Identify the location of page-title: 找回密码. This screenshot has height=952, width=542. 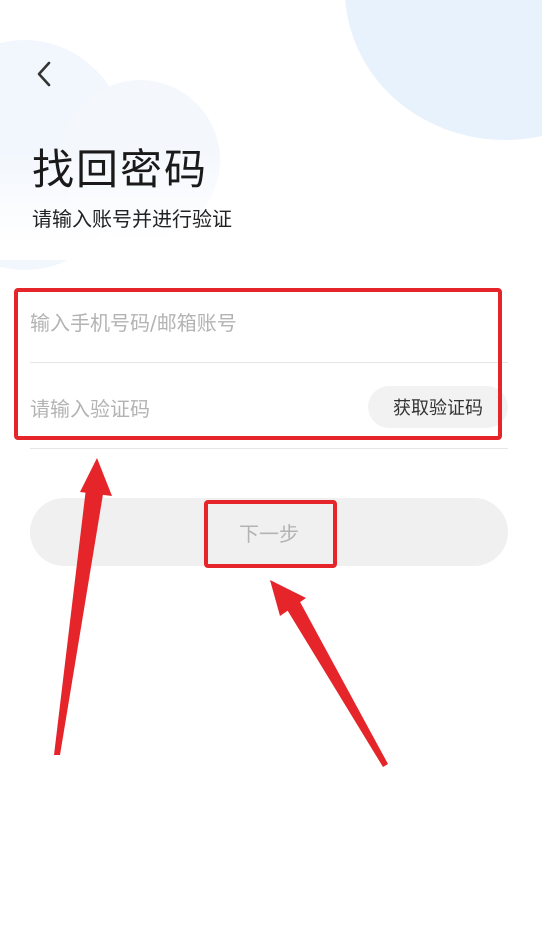
(120, 169).